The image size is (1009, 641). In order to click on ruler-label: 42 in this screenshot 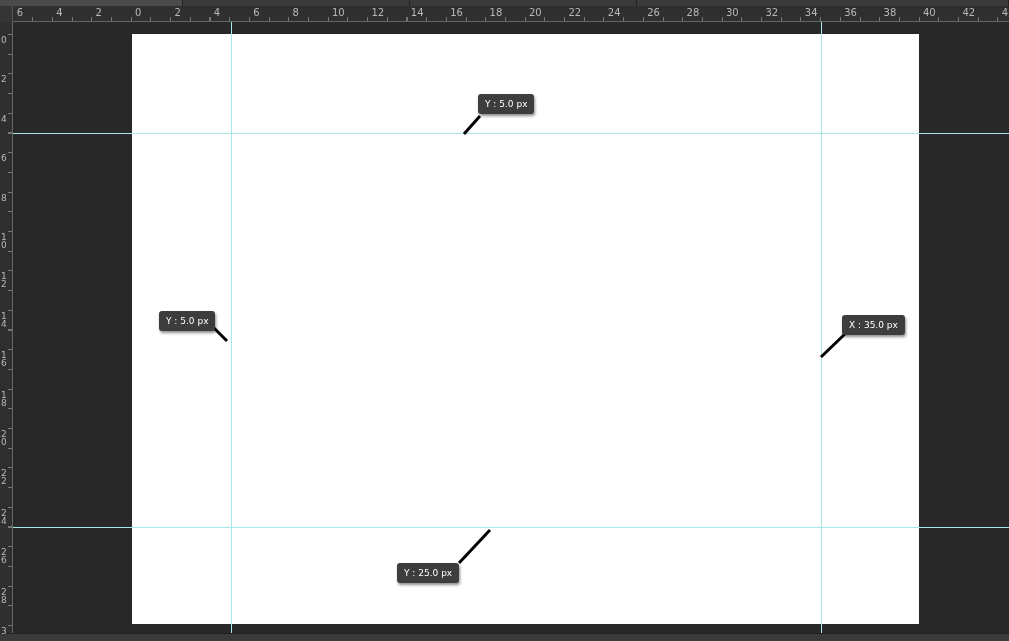, I will do `click(969, 12)`.